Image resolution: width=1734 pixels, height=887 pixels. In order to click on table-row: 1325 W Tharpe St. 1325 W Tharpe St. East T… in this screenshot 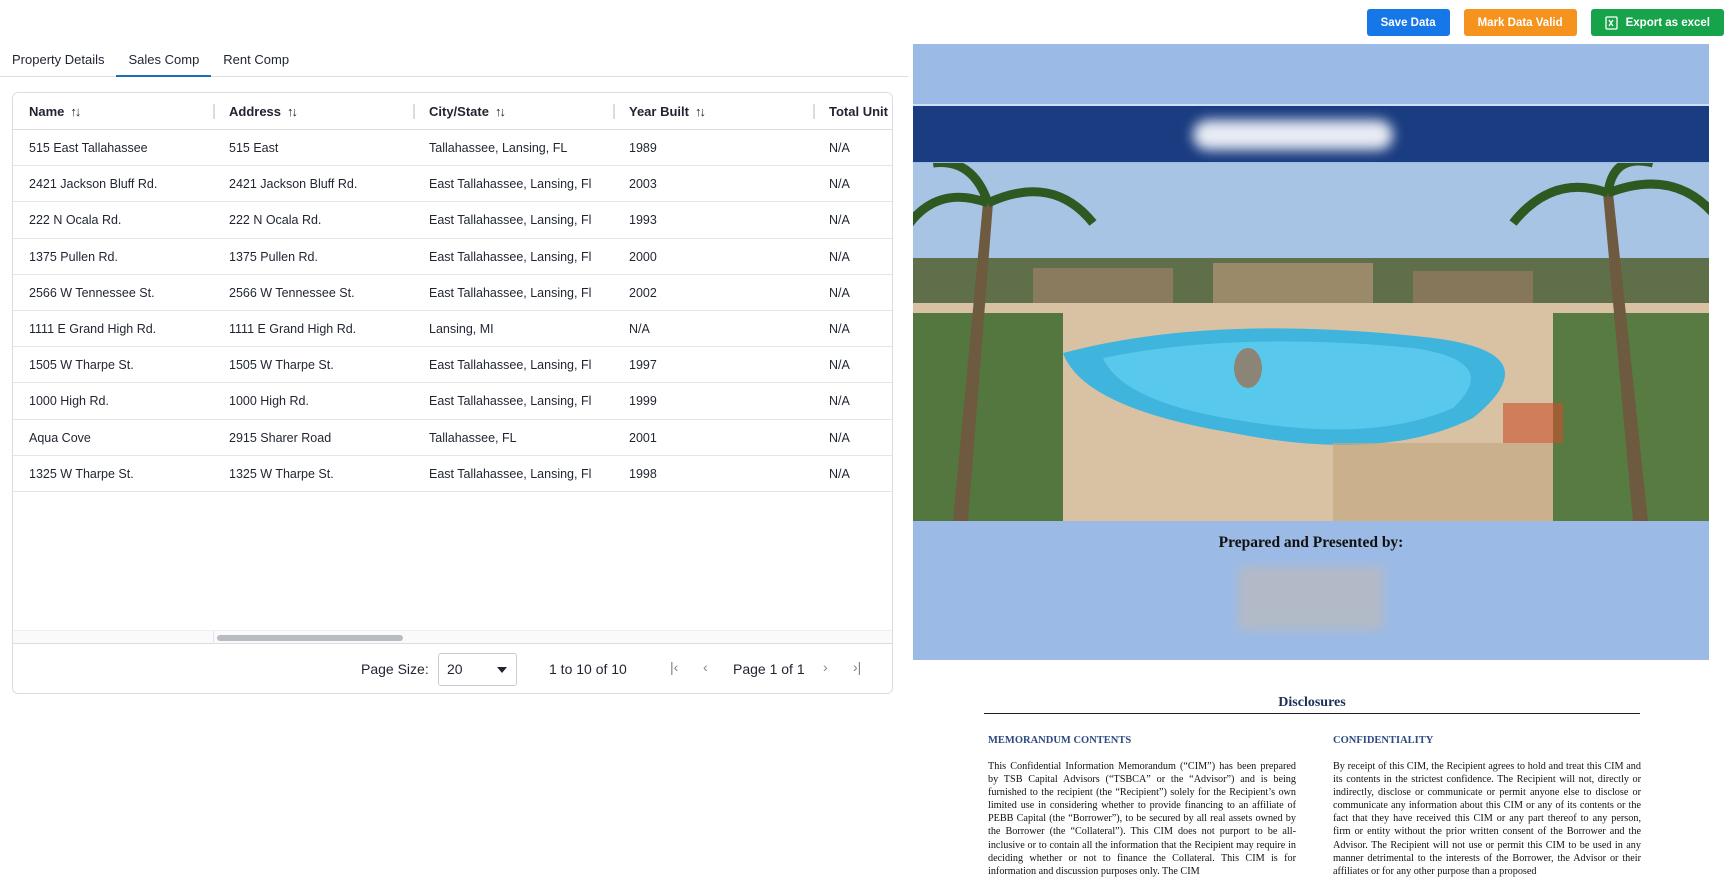, I will do `click(452, 474)`.